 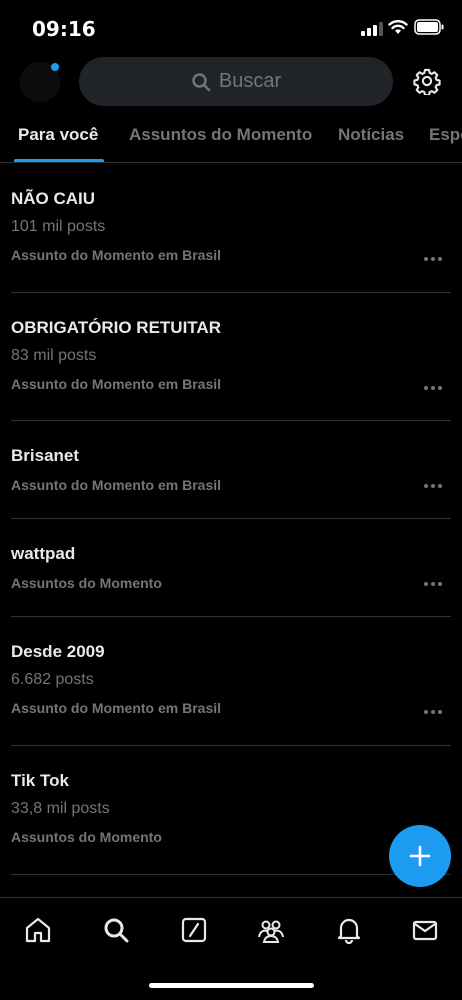 I want to click on cellular-signal-icon, so click(x=372, y=29).